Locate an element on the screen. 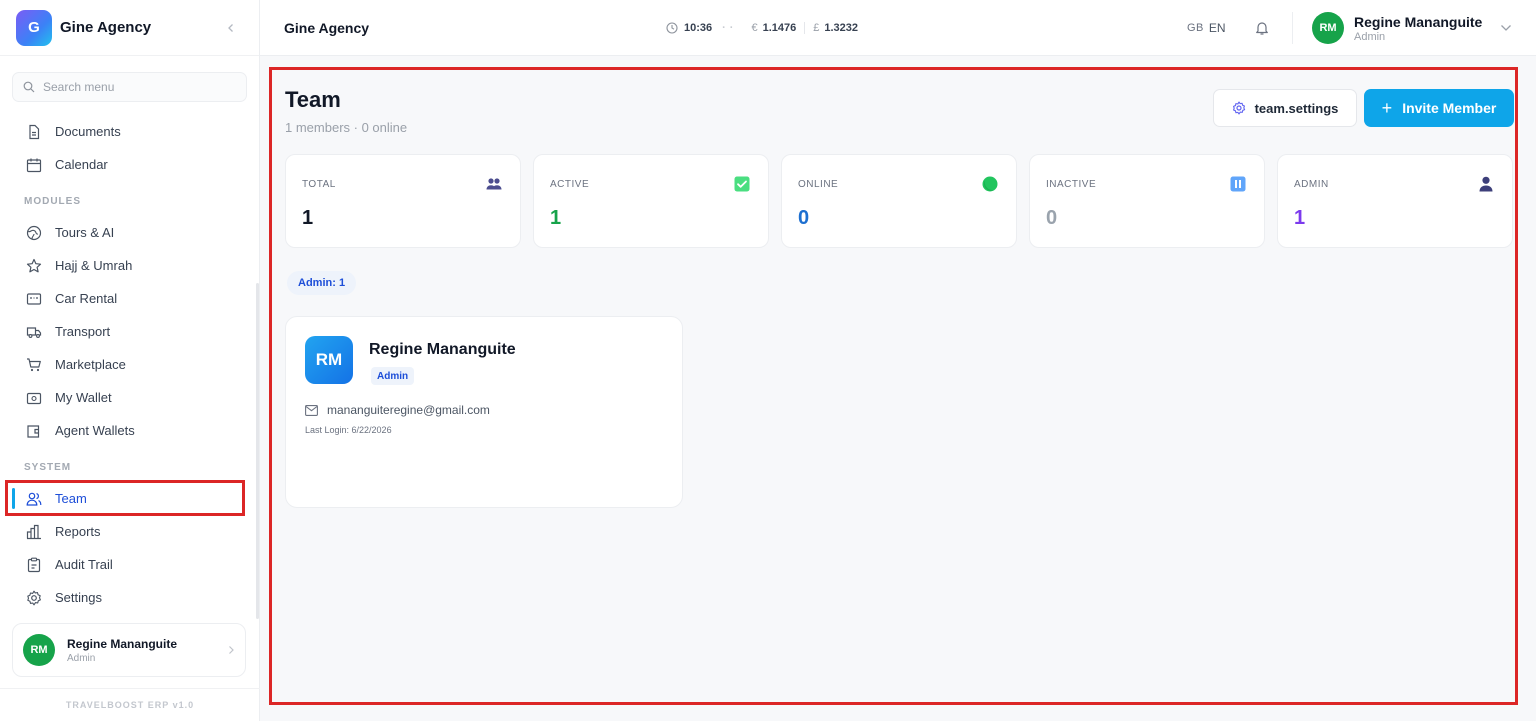 The height and width of the screenshot is (721, 1536). role-filter-admin: Admin: 1 is located at coordinates (322, 283).